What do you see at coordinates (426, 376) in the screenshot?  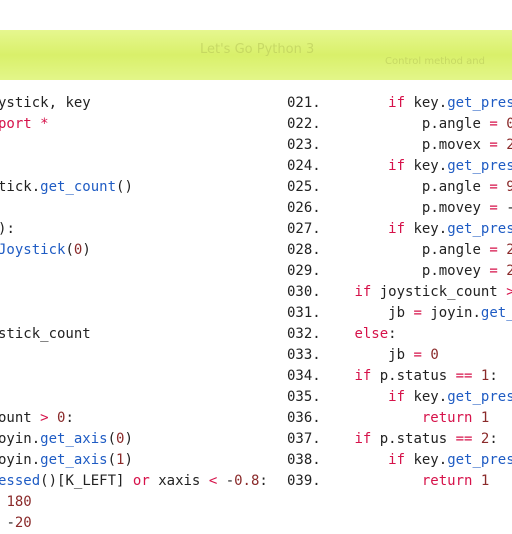 I see `code-text: if p.status == 1:` at bounding box center [426, 376].